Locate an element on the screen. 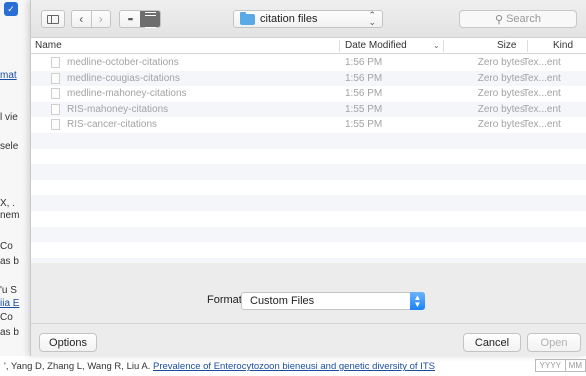  format-selected-value: Custom Files is located at coordinates (282, 301).